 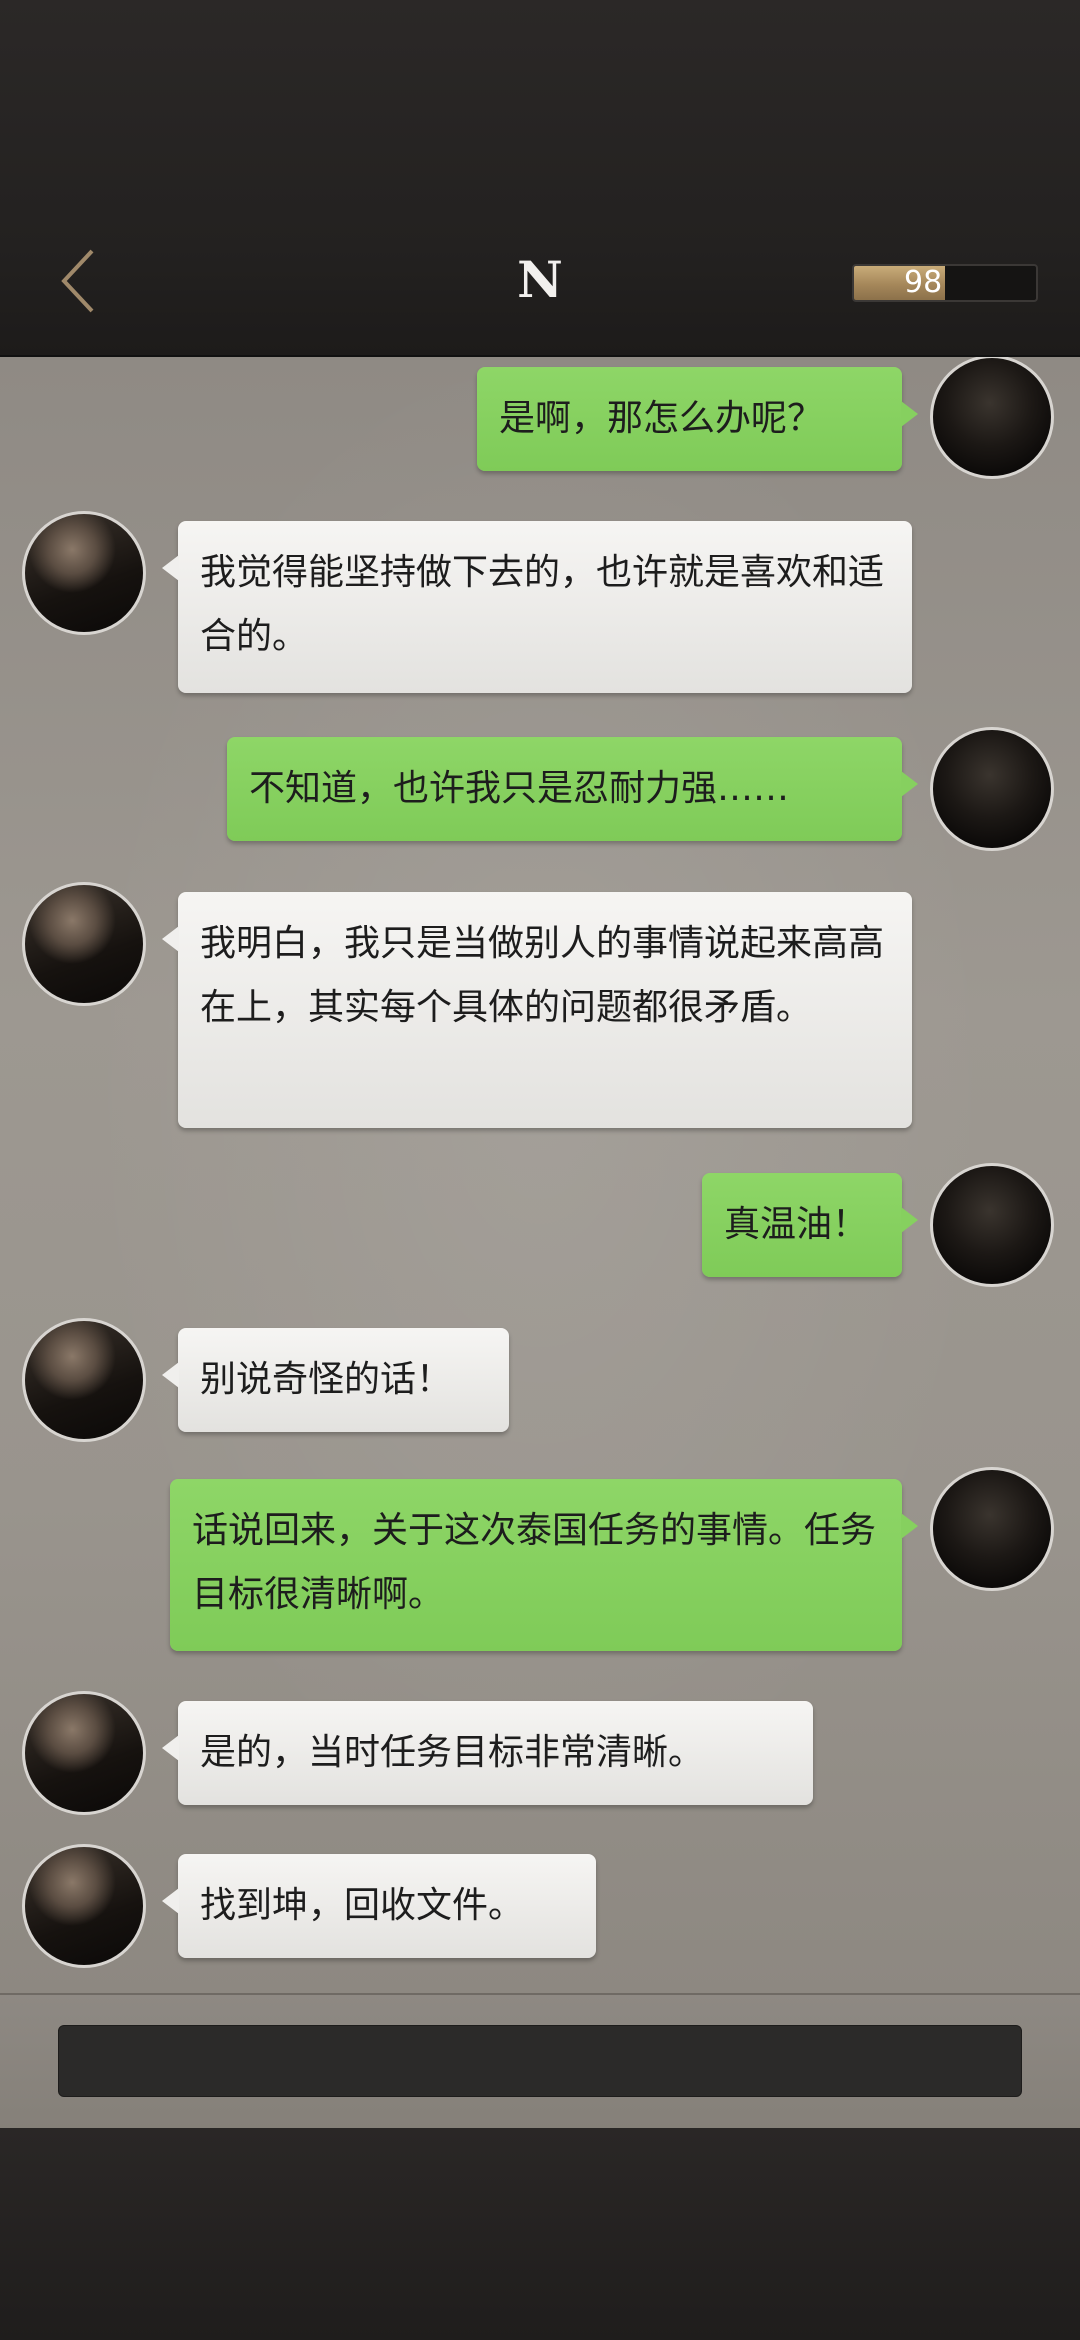 I want to click on message-bubble-received: 别说奇怪的话！, so click(x=335, y=1380).